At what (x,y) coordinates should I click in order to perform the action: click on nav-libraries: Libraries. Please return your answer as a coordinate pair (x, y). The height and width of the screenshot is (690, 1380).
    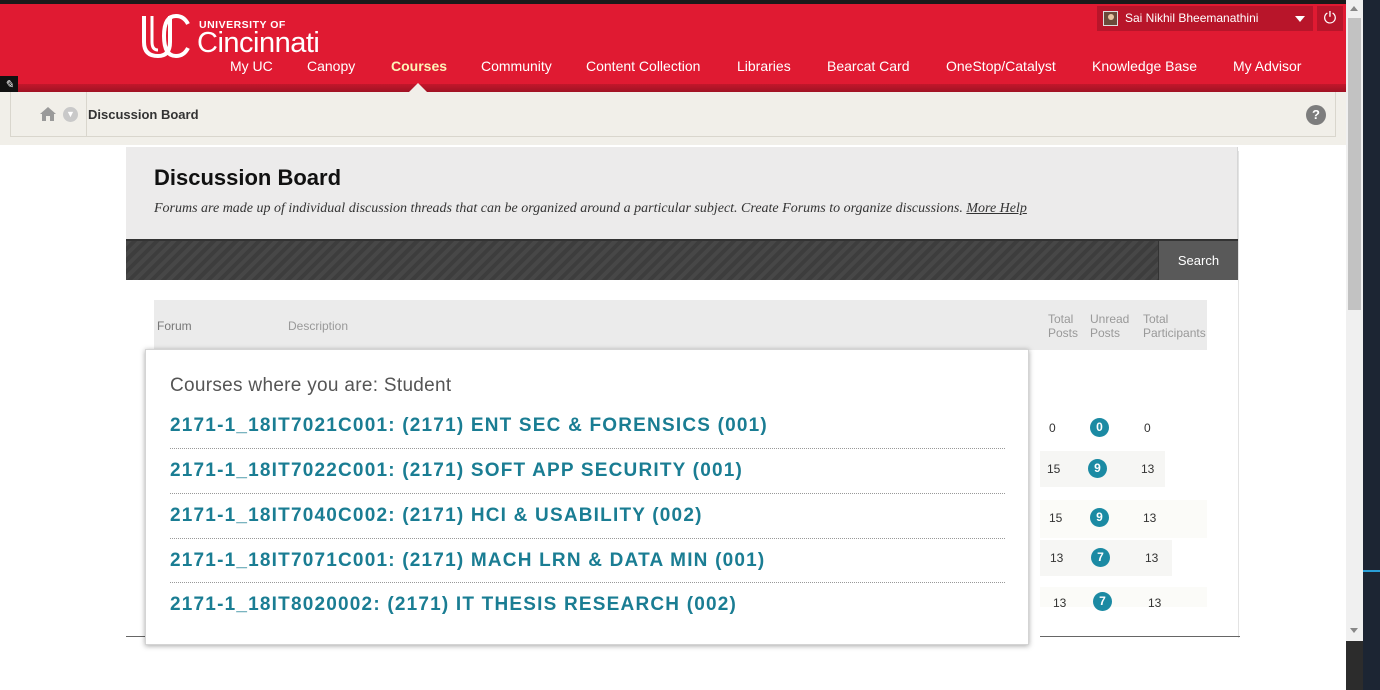
    Looking at the image, I should click on (764, 66).